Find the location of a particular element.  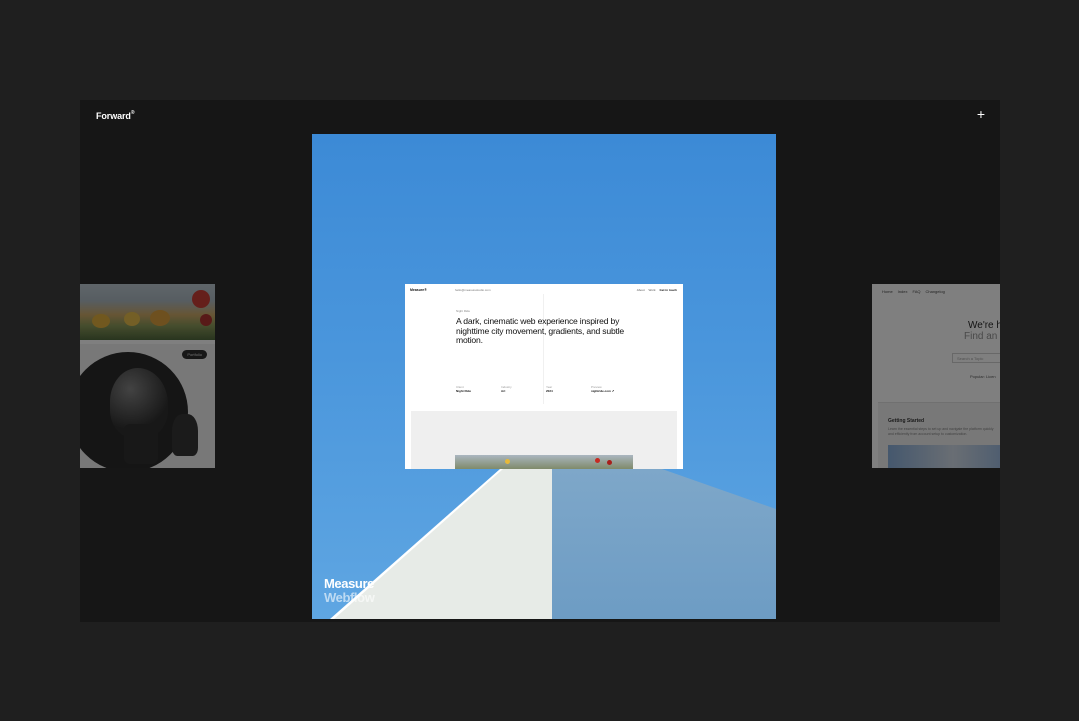

meta-preview: Preview nightride.com ↗ is located at coordinates (603, 389).